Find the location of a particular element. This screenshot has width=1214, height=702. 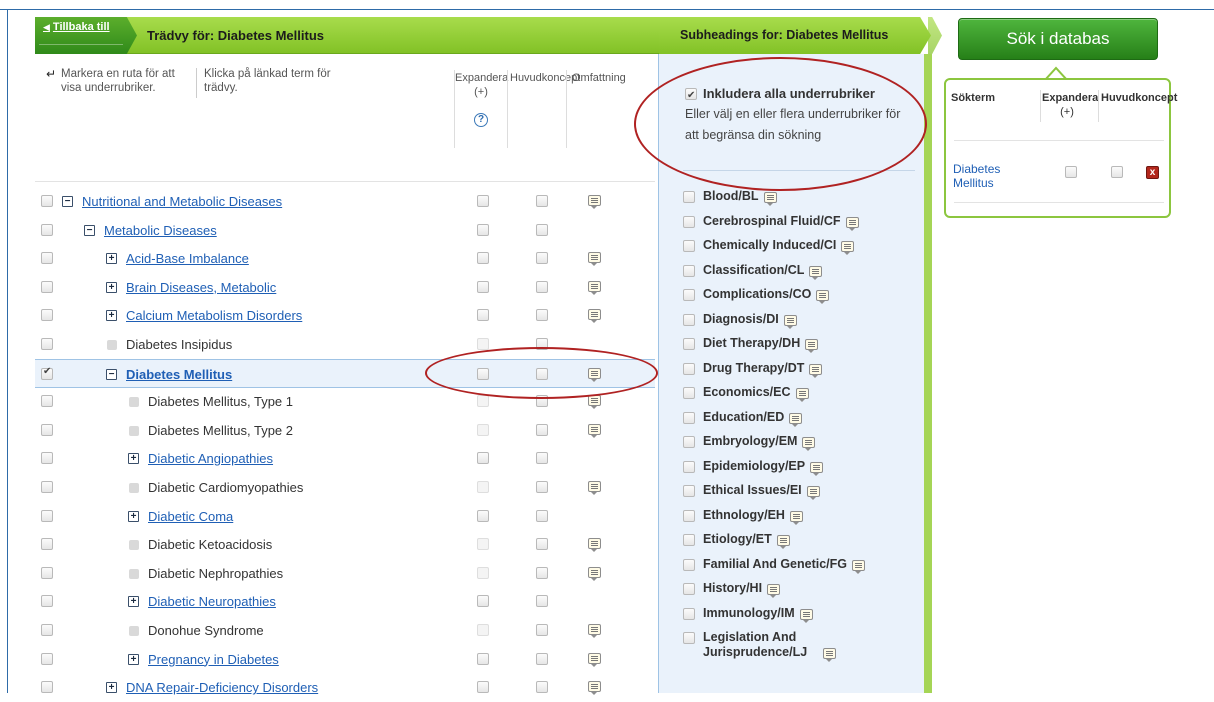

tree-term: Calcium Metabolism Disorders is located at coordinates (214, 315).